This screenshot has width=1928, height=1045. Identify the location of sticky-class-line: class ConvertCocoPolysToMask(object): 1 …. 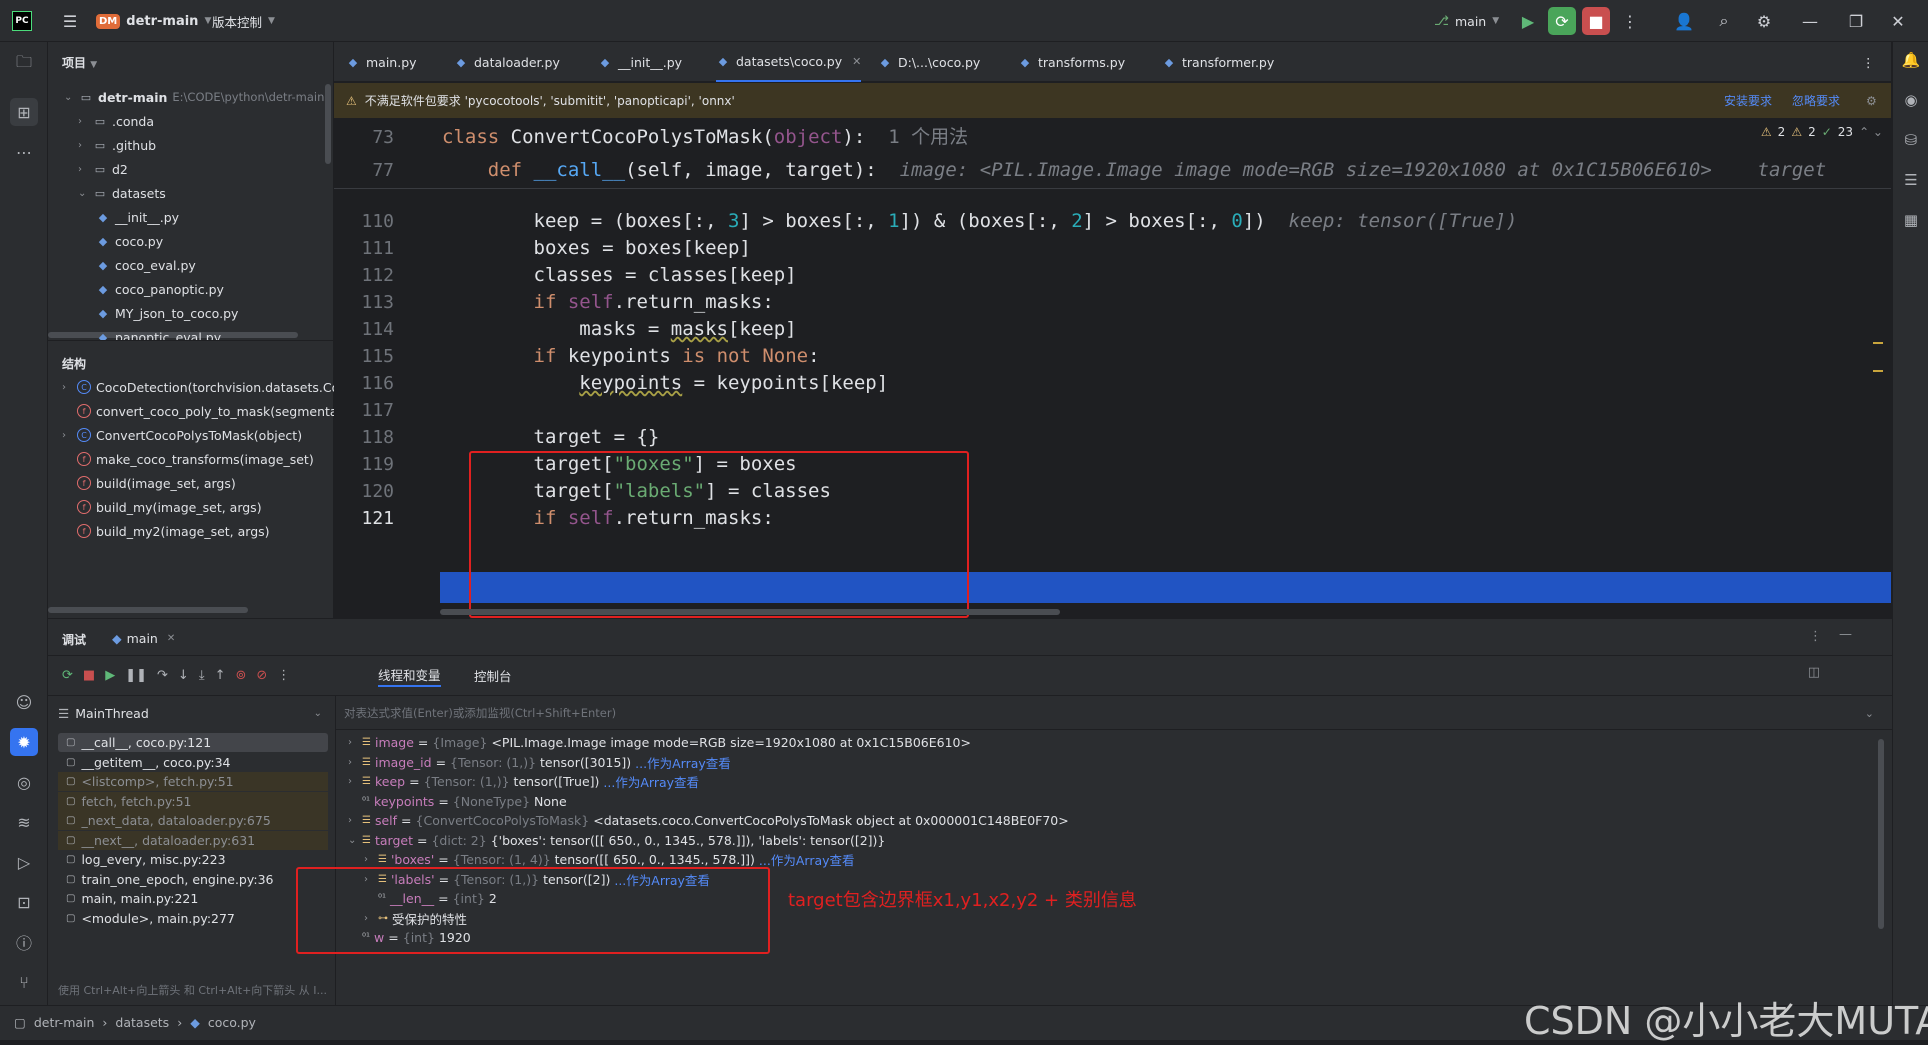
(705, 137).